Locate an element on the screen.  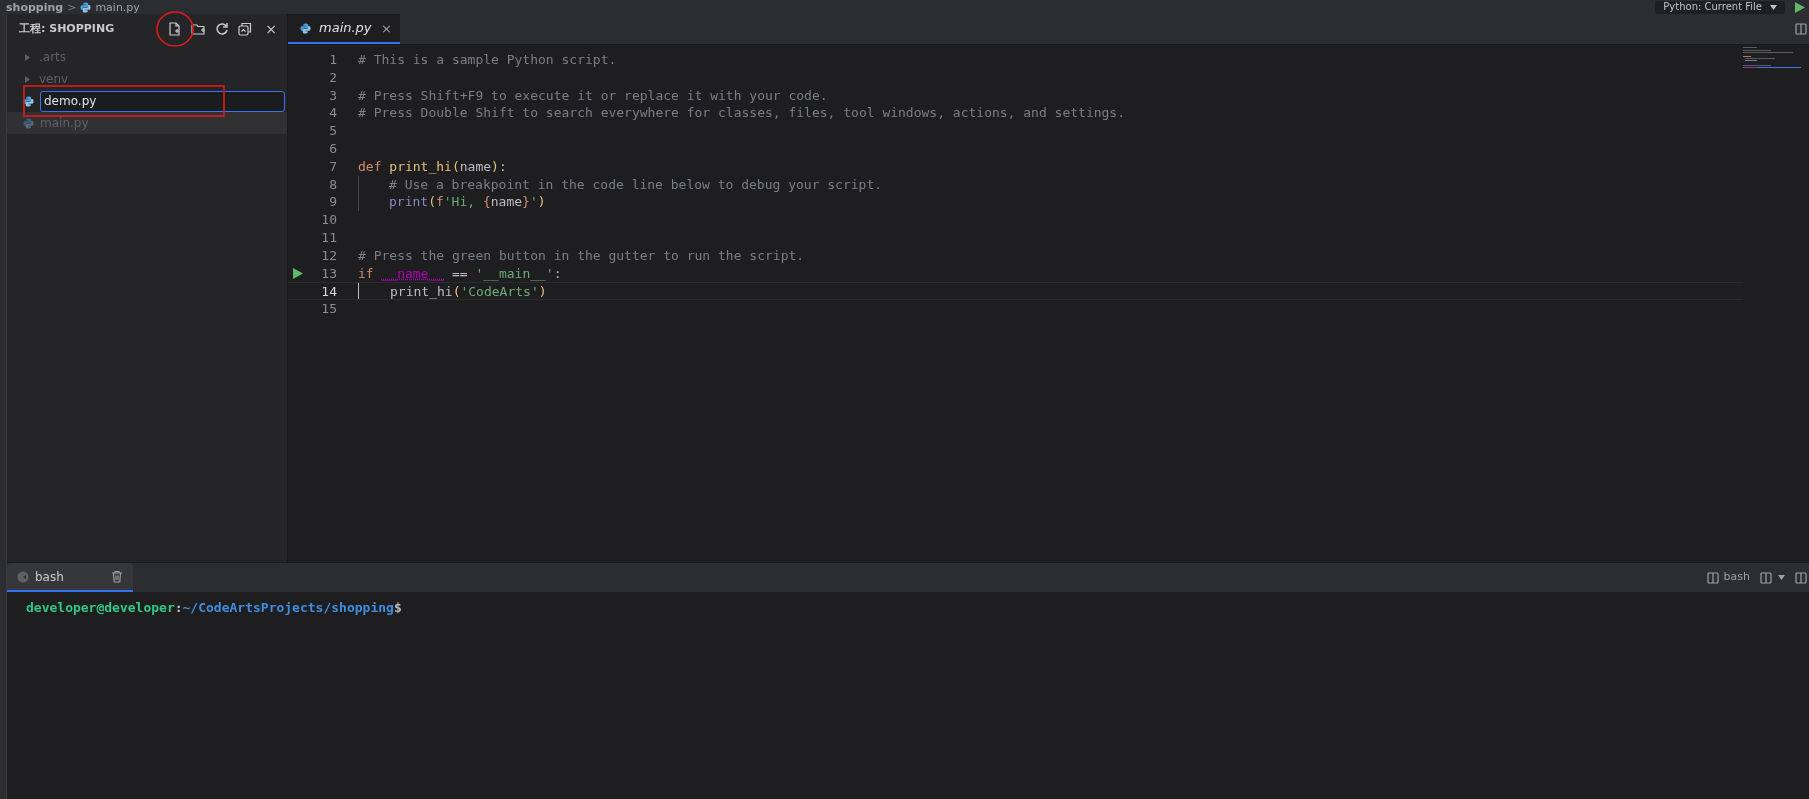
tab-label: main.py is located at coordinates (345, 28).